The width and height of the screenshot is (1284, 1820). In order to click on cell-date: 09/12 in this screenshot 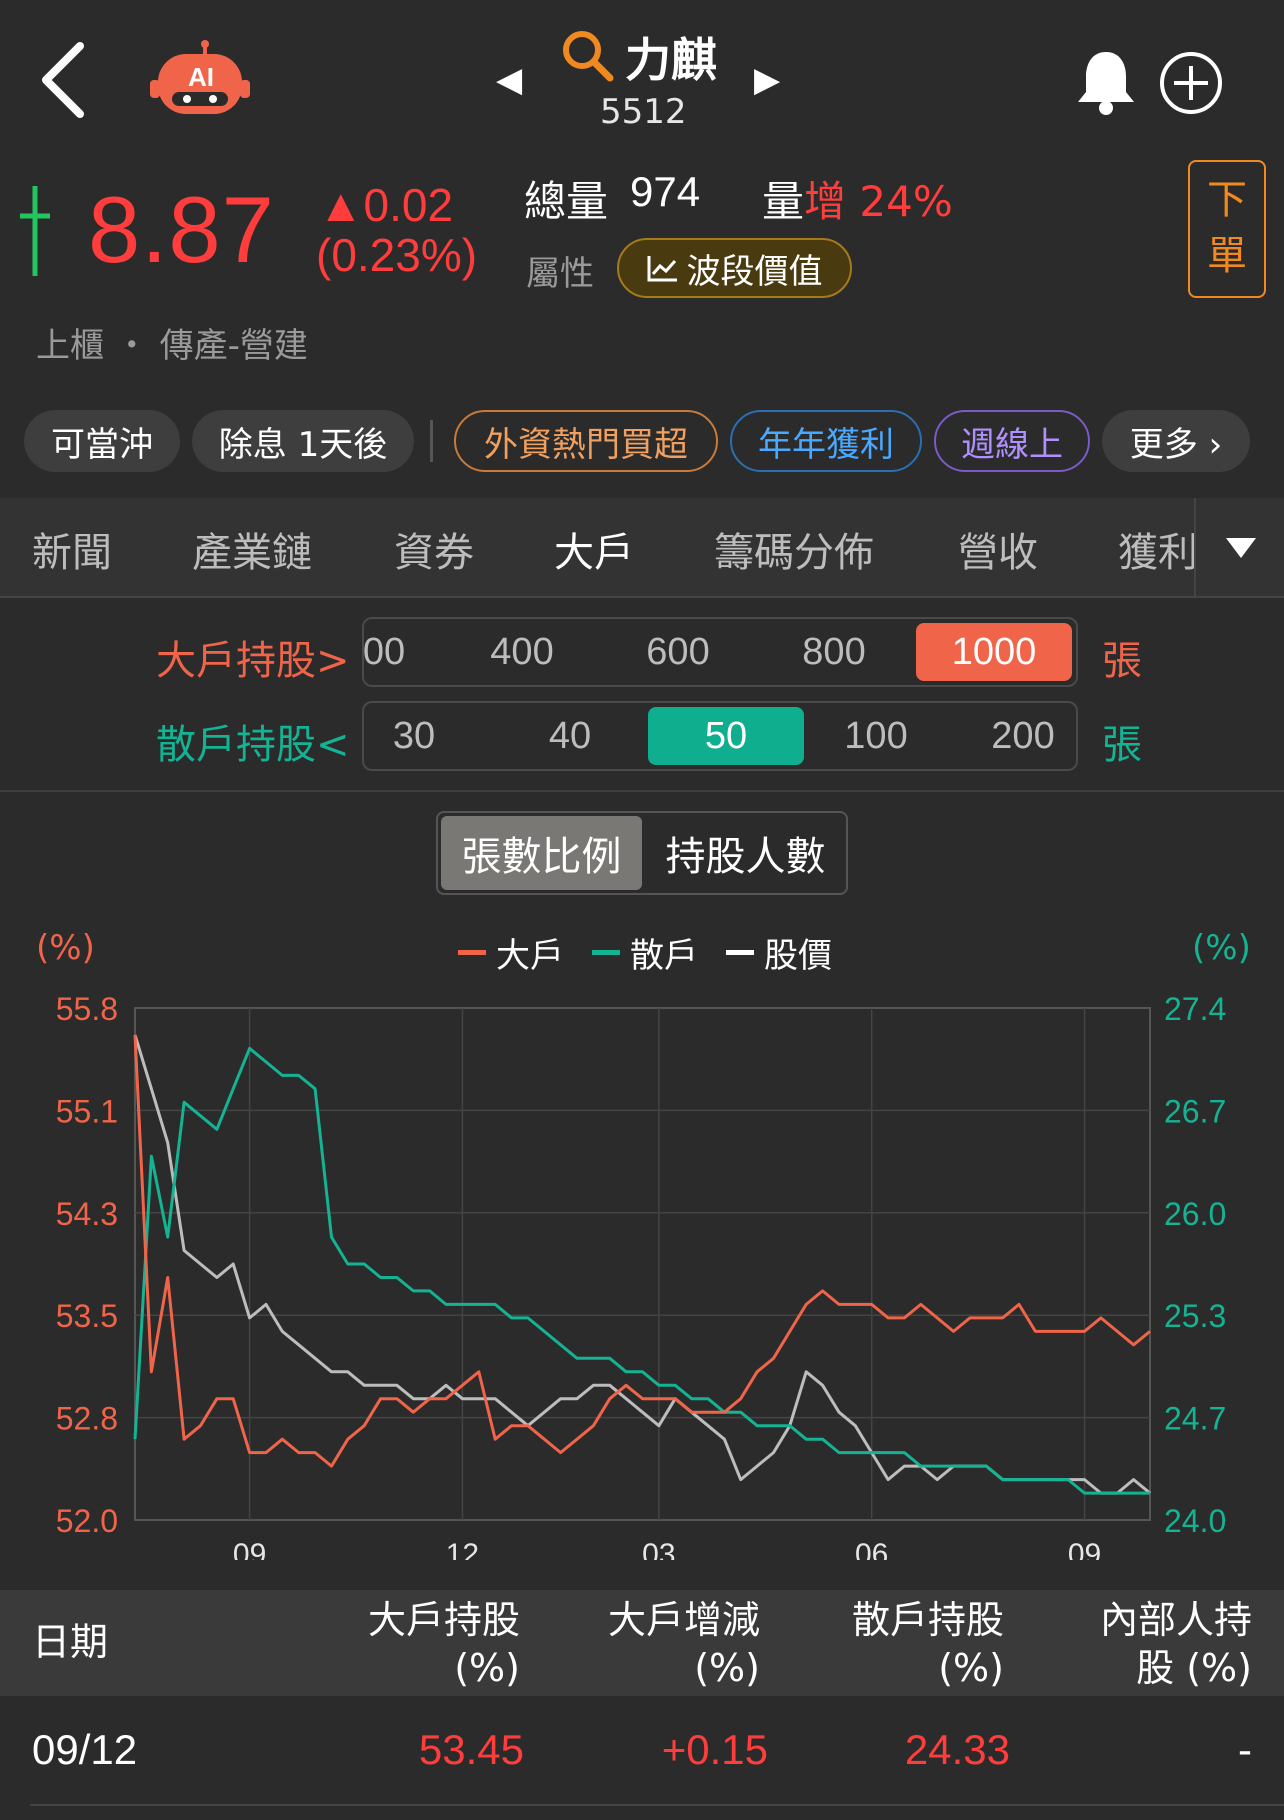, I will do `click(85, 1749)`.